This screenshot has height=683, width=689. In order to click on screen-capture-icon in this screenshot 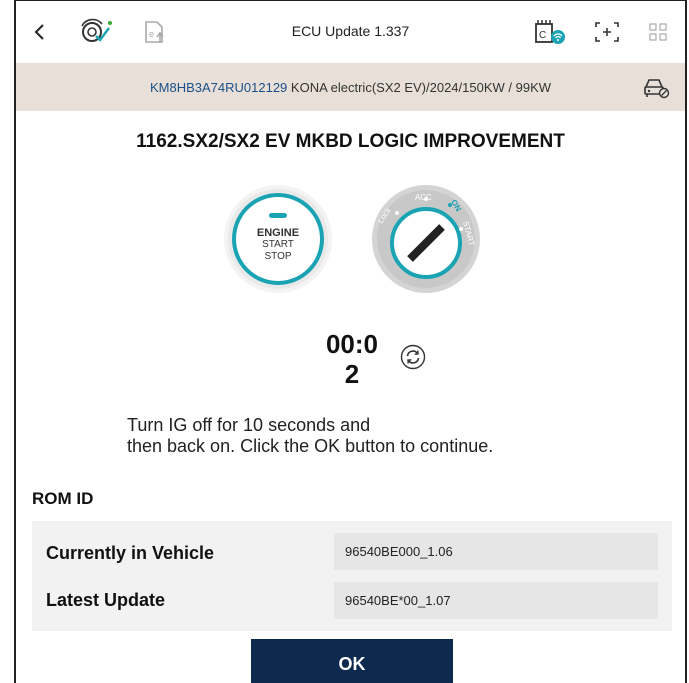, I will do `click(607, 32)`.